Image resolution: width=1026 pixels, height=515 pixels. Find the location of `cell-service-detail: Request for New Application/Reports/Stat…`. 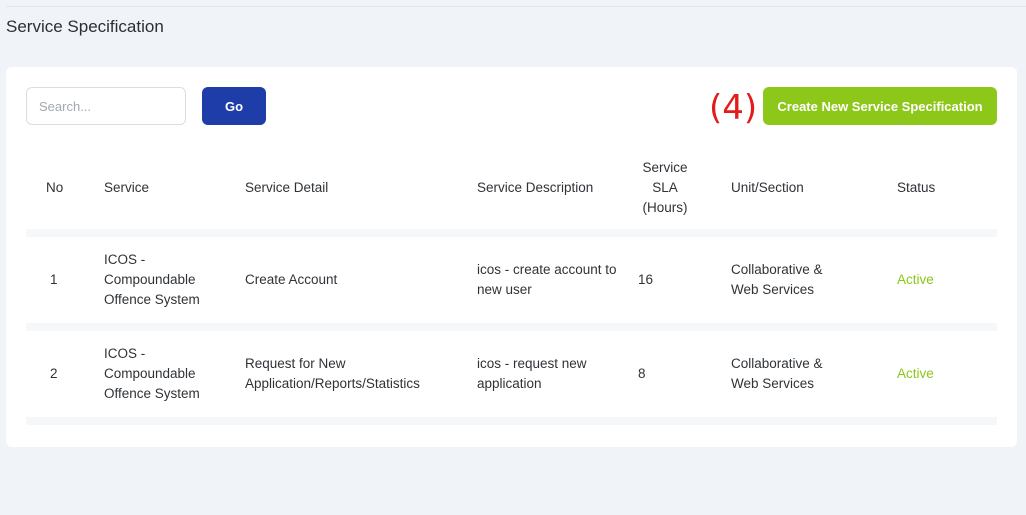

cell-service-detail: Request for New Application/Reports/Stat… is located at coordinates (332, 373).